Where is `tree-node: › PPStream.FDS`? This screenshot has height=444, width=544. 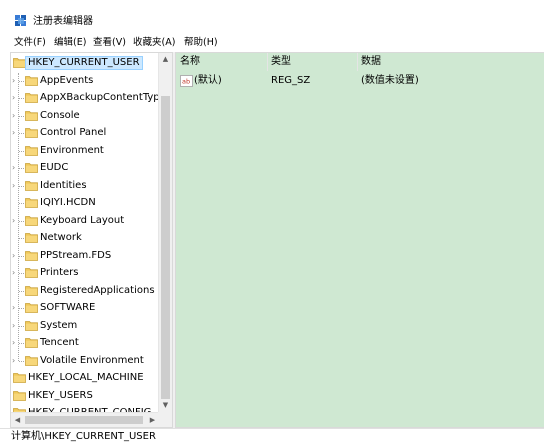 tree-node: › PPStream.FDS is located at coordinates (85, 256).